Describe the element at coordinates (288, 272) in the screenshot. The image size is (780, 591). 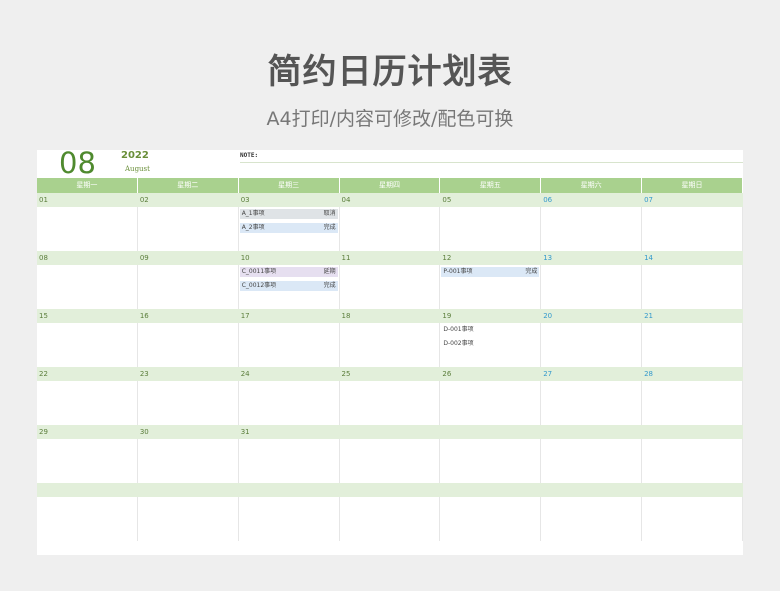
I see `event-item: C_0011事项 延期` at that location.